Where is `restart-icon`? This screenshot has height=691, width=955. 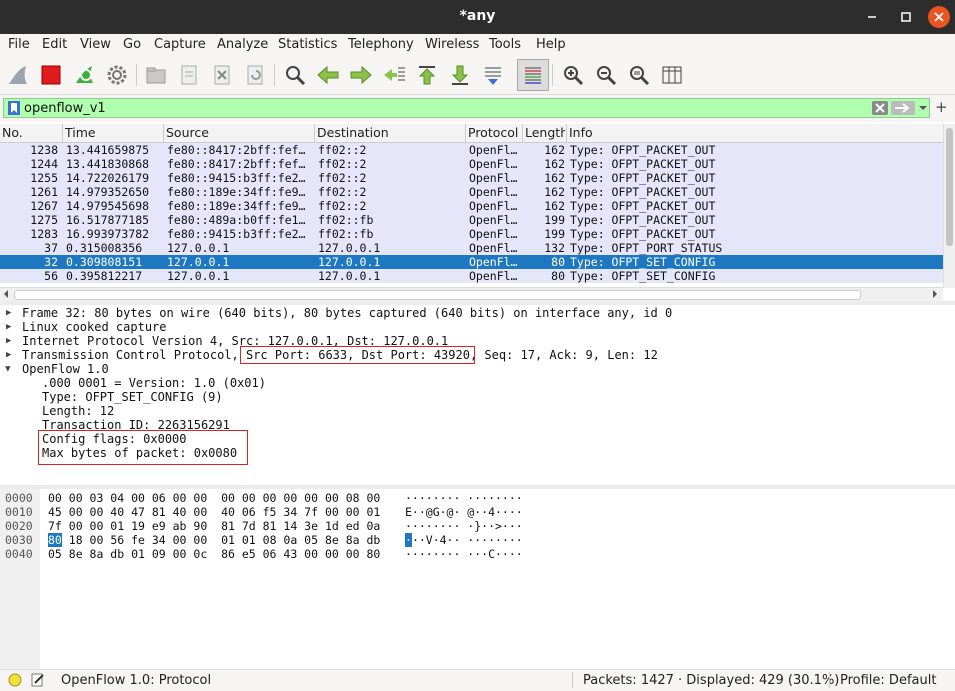
restart-icon is located at coordinates (84, 74).